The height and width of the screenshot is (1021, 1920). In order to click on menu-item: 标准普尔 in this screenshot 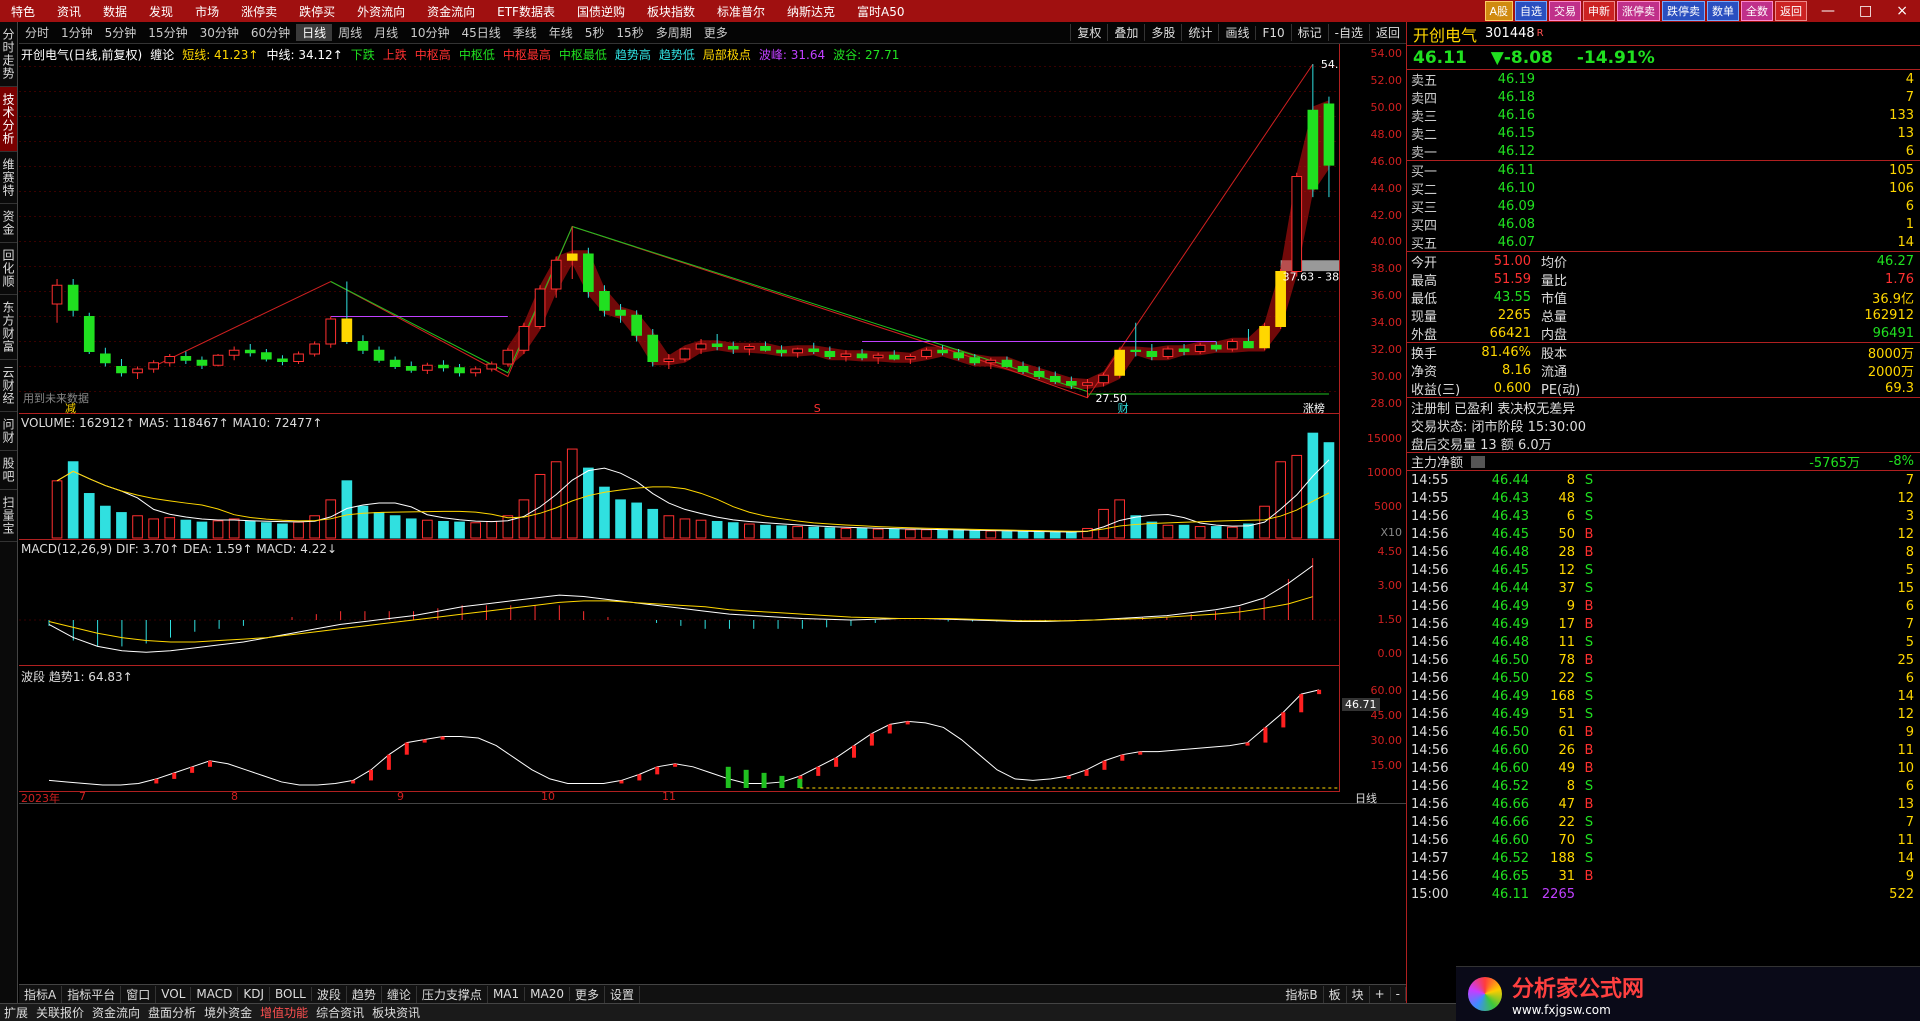, I will do `click(741, 11)`.